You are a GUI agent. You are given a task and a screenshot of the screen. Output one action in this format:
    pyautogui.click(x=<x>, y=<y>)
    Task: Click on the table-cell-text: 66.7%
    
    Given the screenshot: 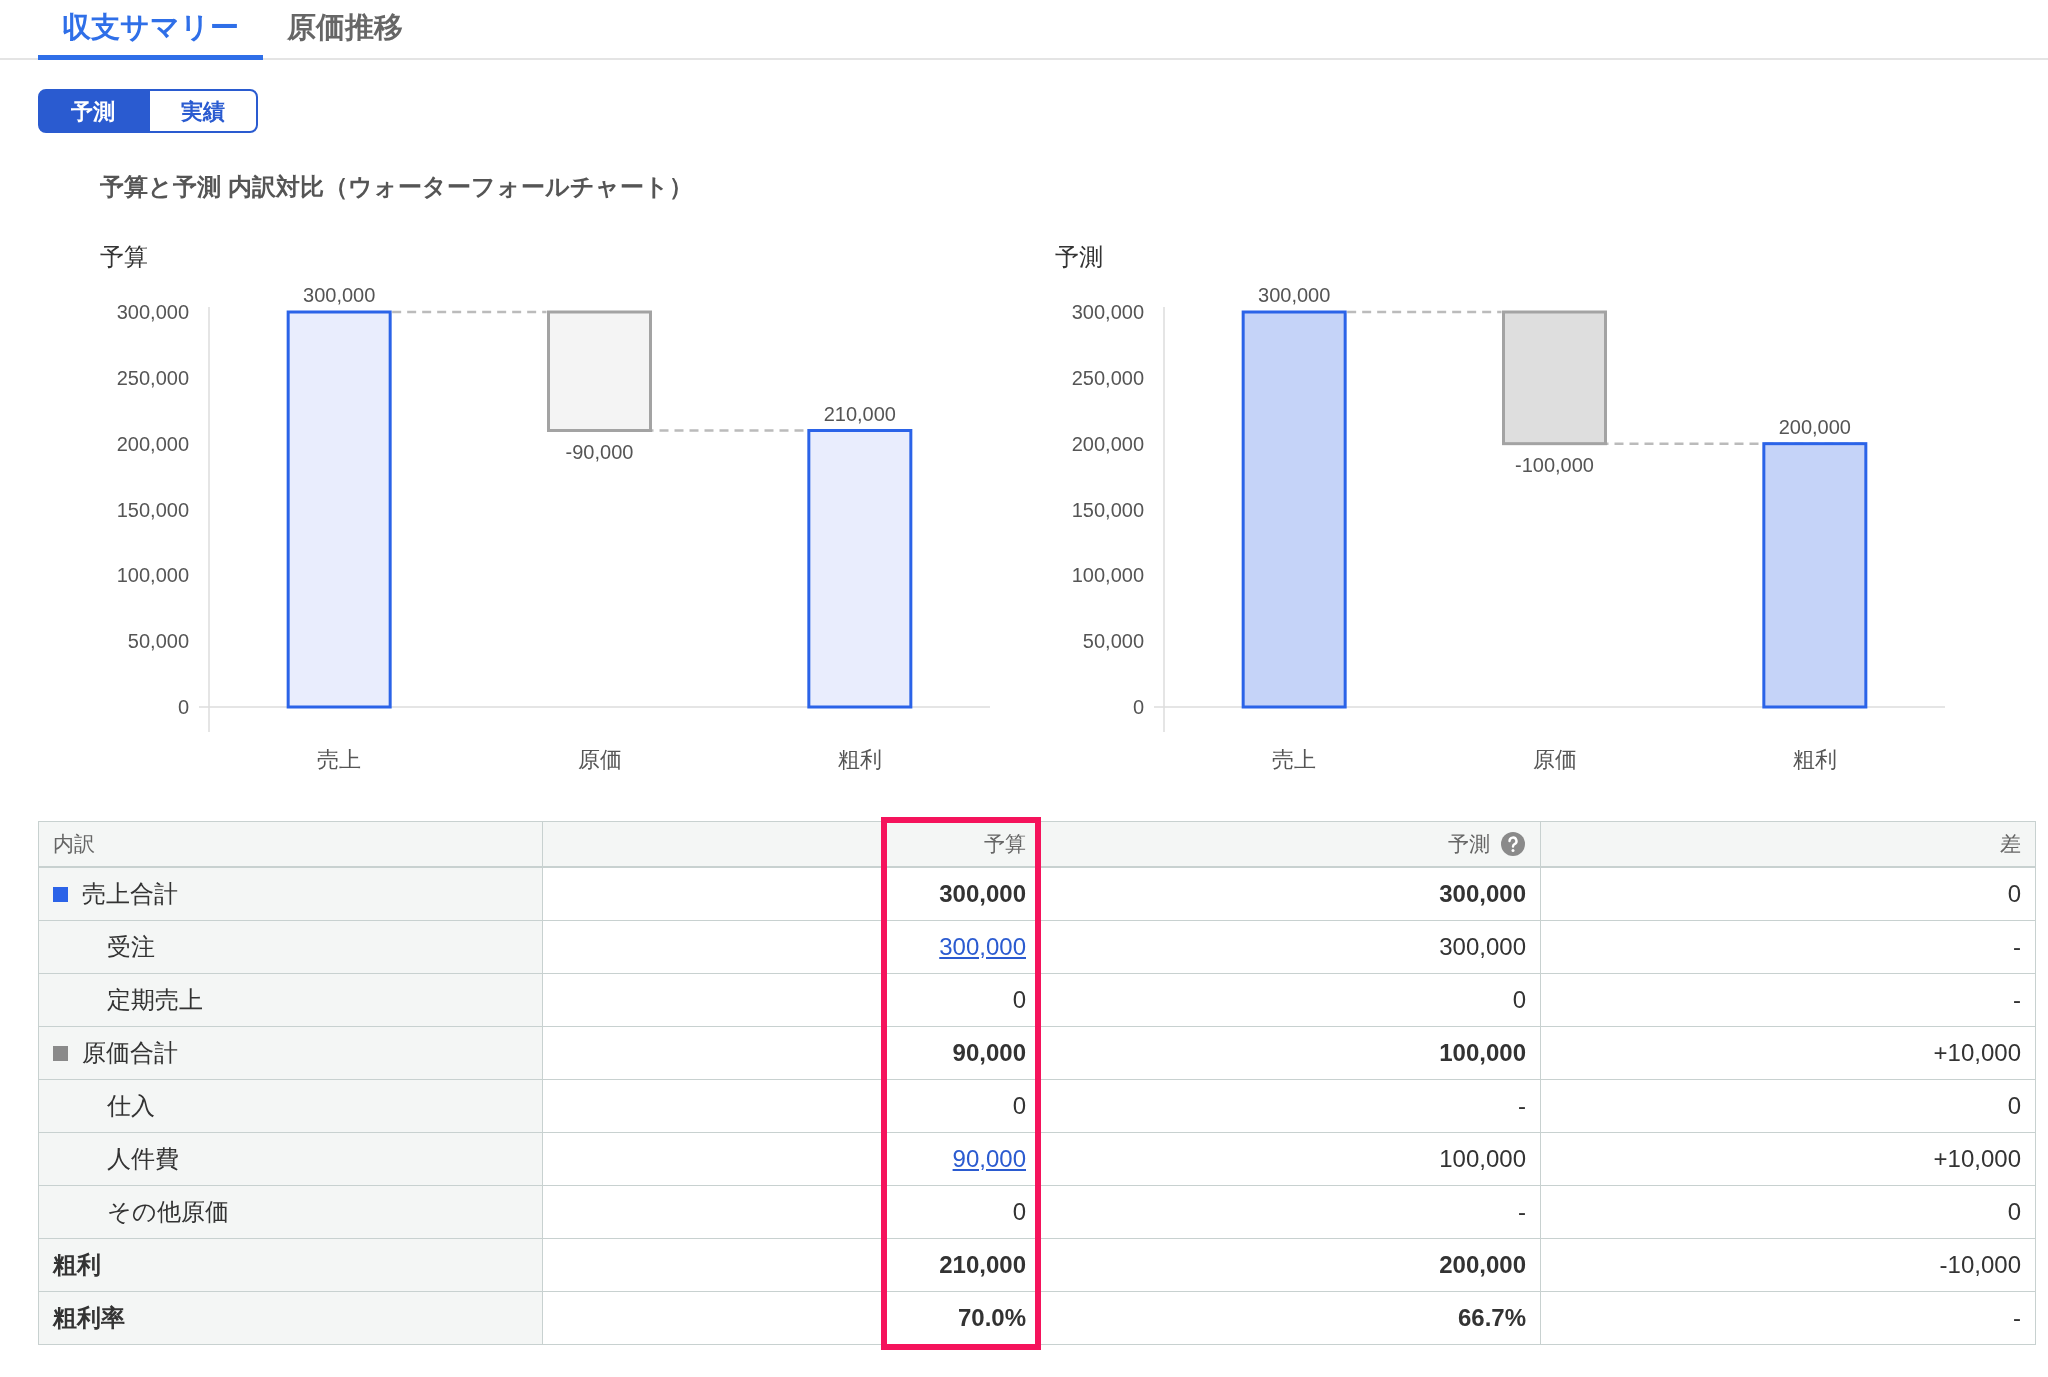 What is the action you would take?
    pyautogui.click(x=1491, y=1318)
    